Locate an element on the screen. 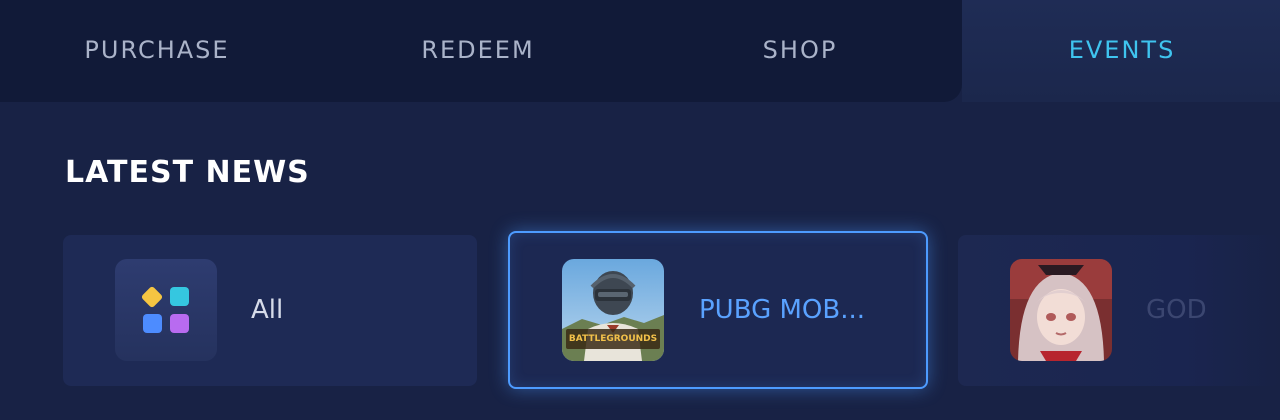 This screenshot has height=420, width=1280. anime-game-icon is located at coordinates (1061, 310).